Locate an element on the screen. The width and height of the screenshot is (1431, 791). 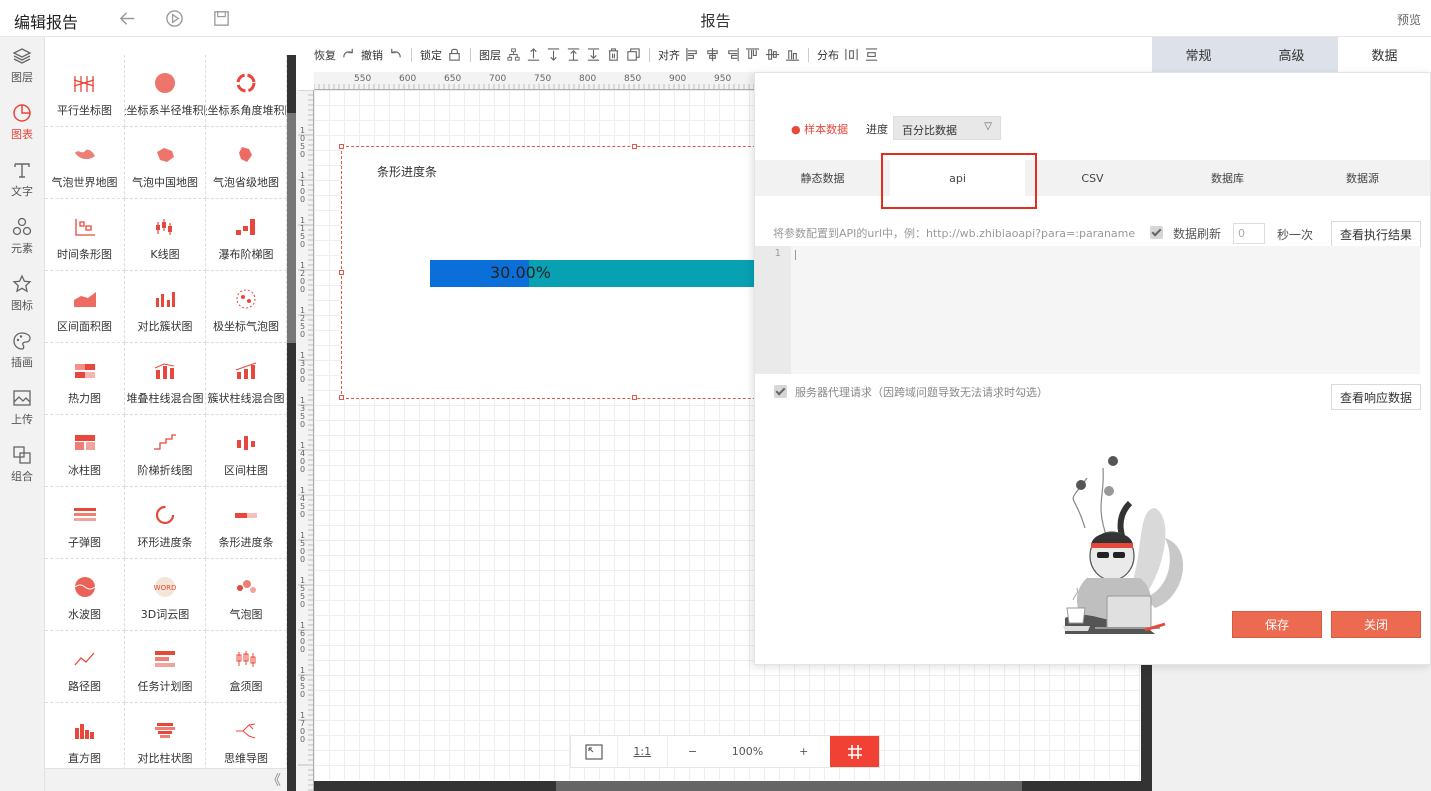
palette-item: 盒须图 is located at coordinates (246, 667).